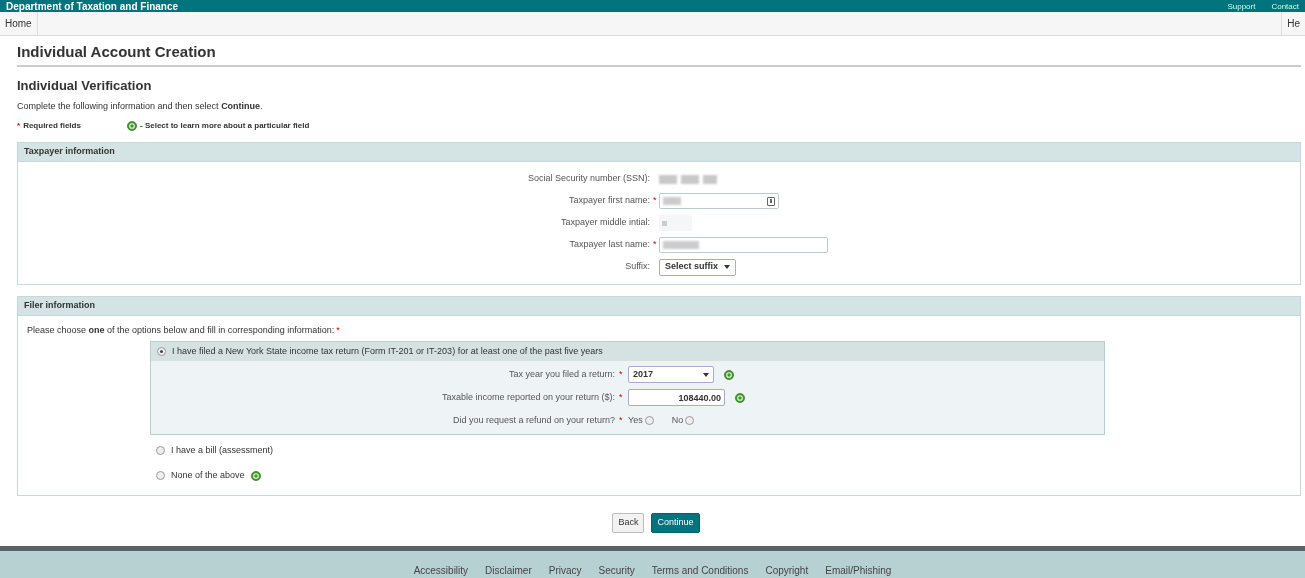 The width and height of the screenshot is (1305, 578). What do you see at coordinates (677, 420) in the screenshot?
I see `radio-label: No` at bounding box center [677, 420].